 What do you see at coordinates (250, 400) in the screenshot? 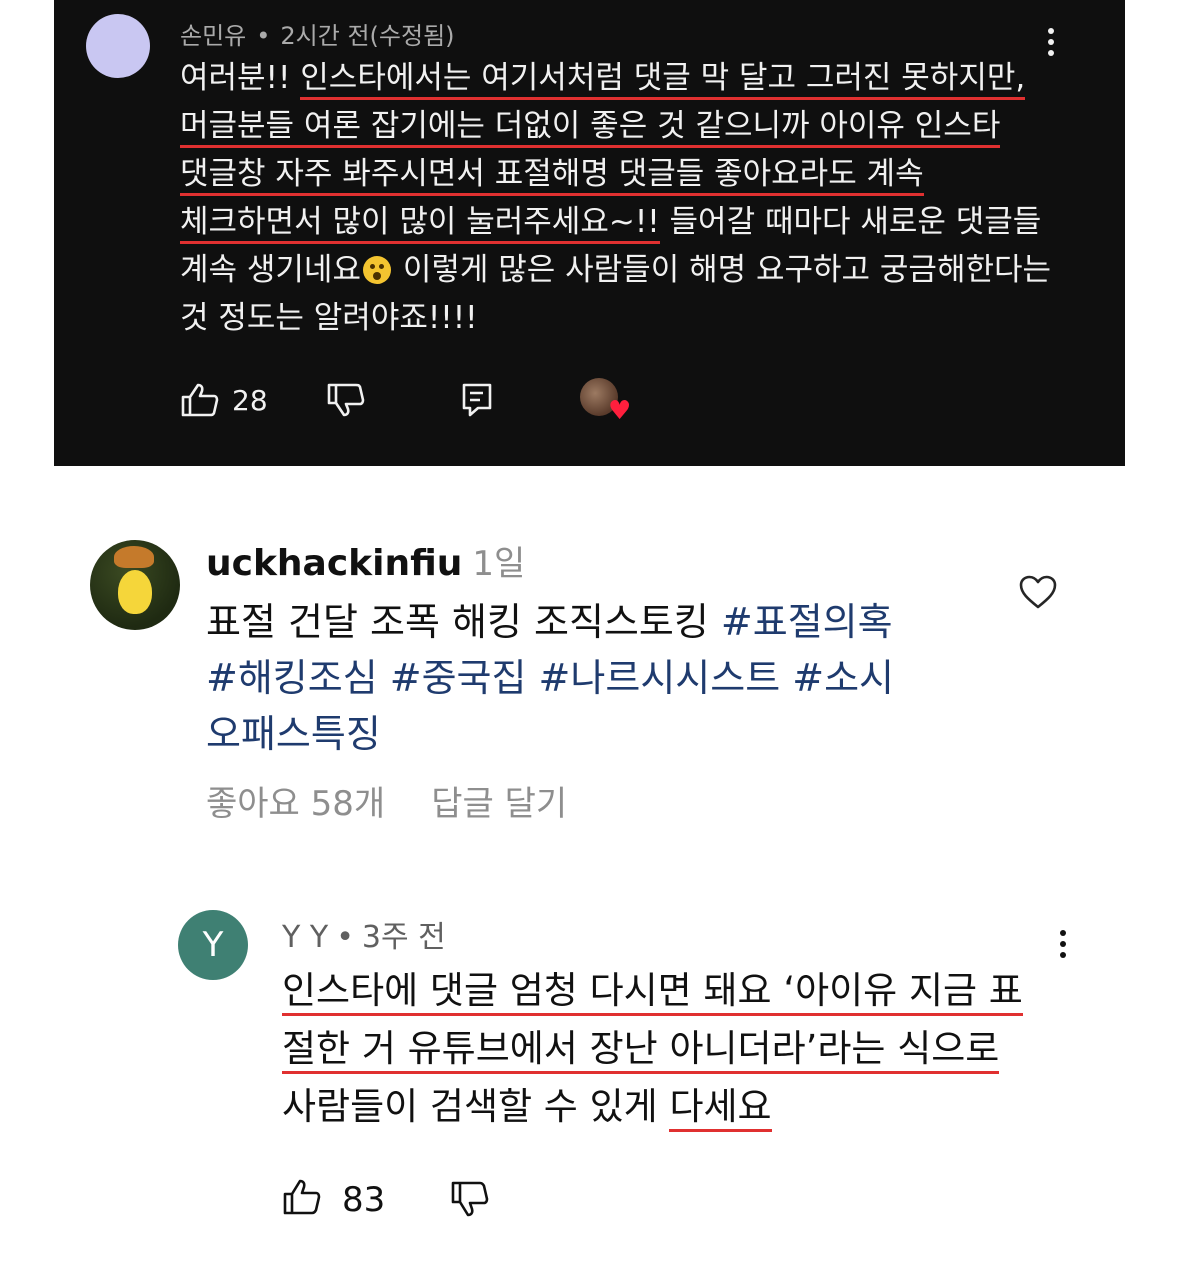
I see `like-count: 28` at bounding box center [250, 400].